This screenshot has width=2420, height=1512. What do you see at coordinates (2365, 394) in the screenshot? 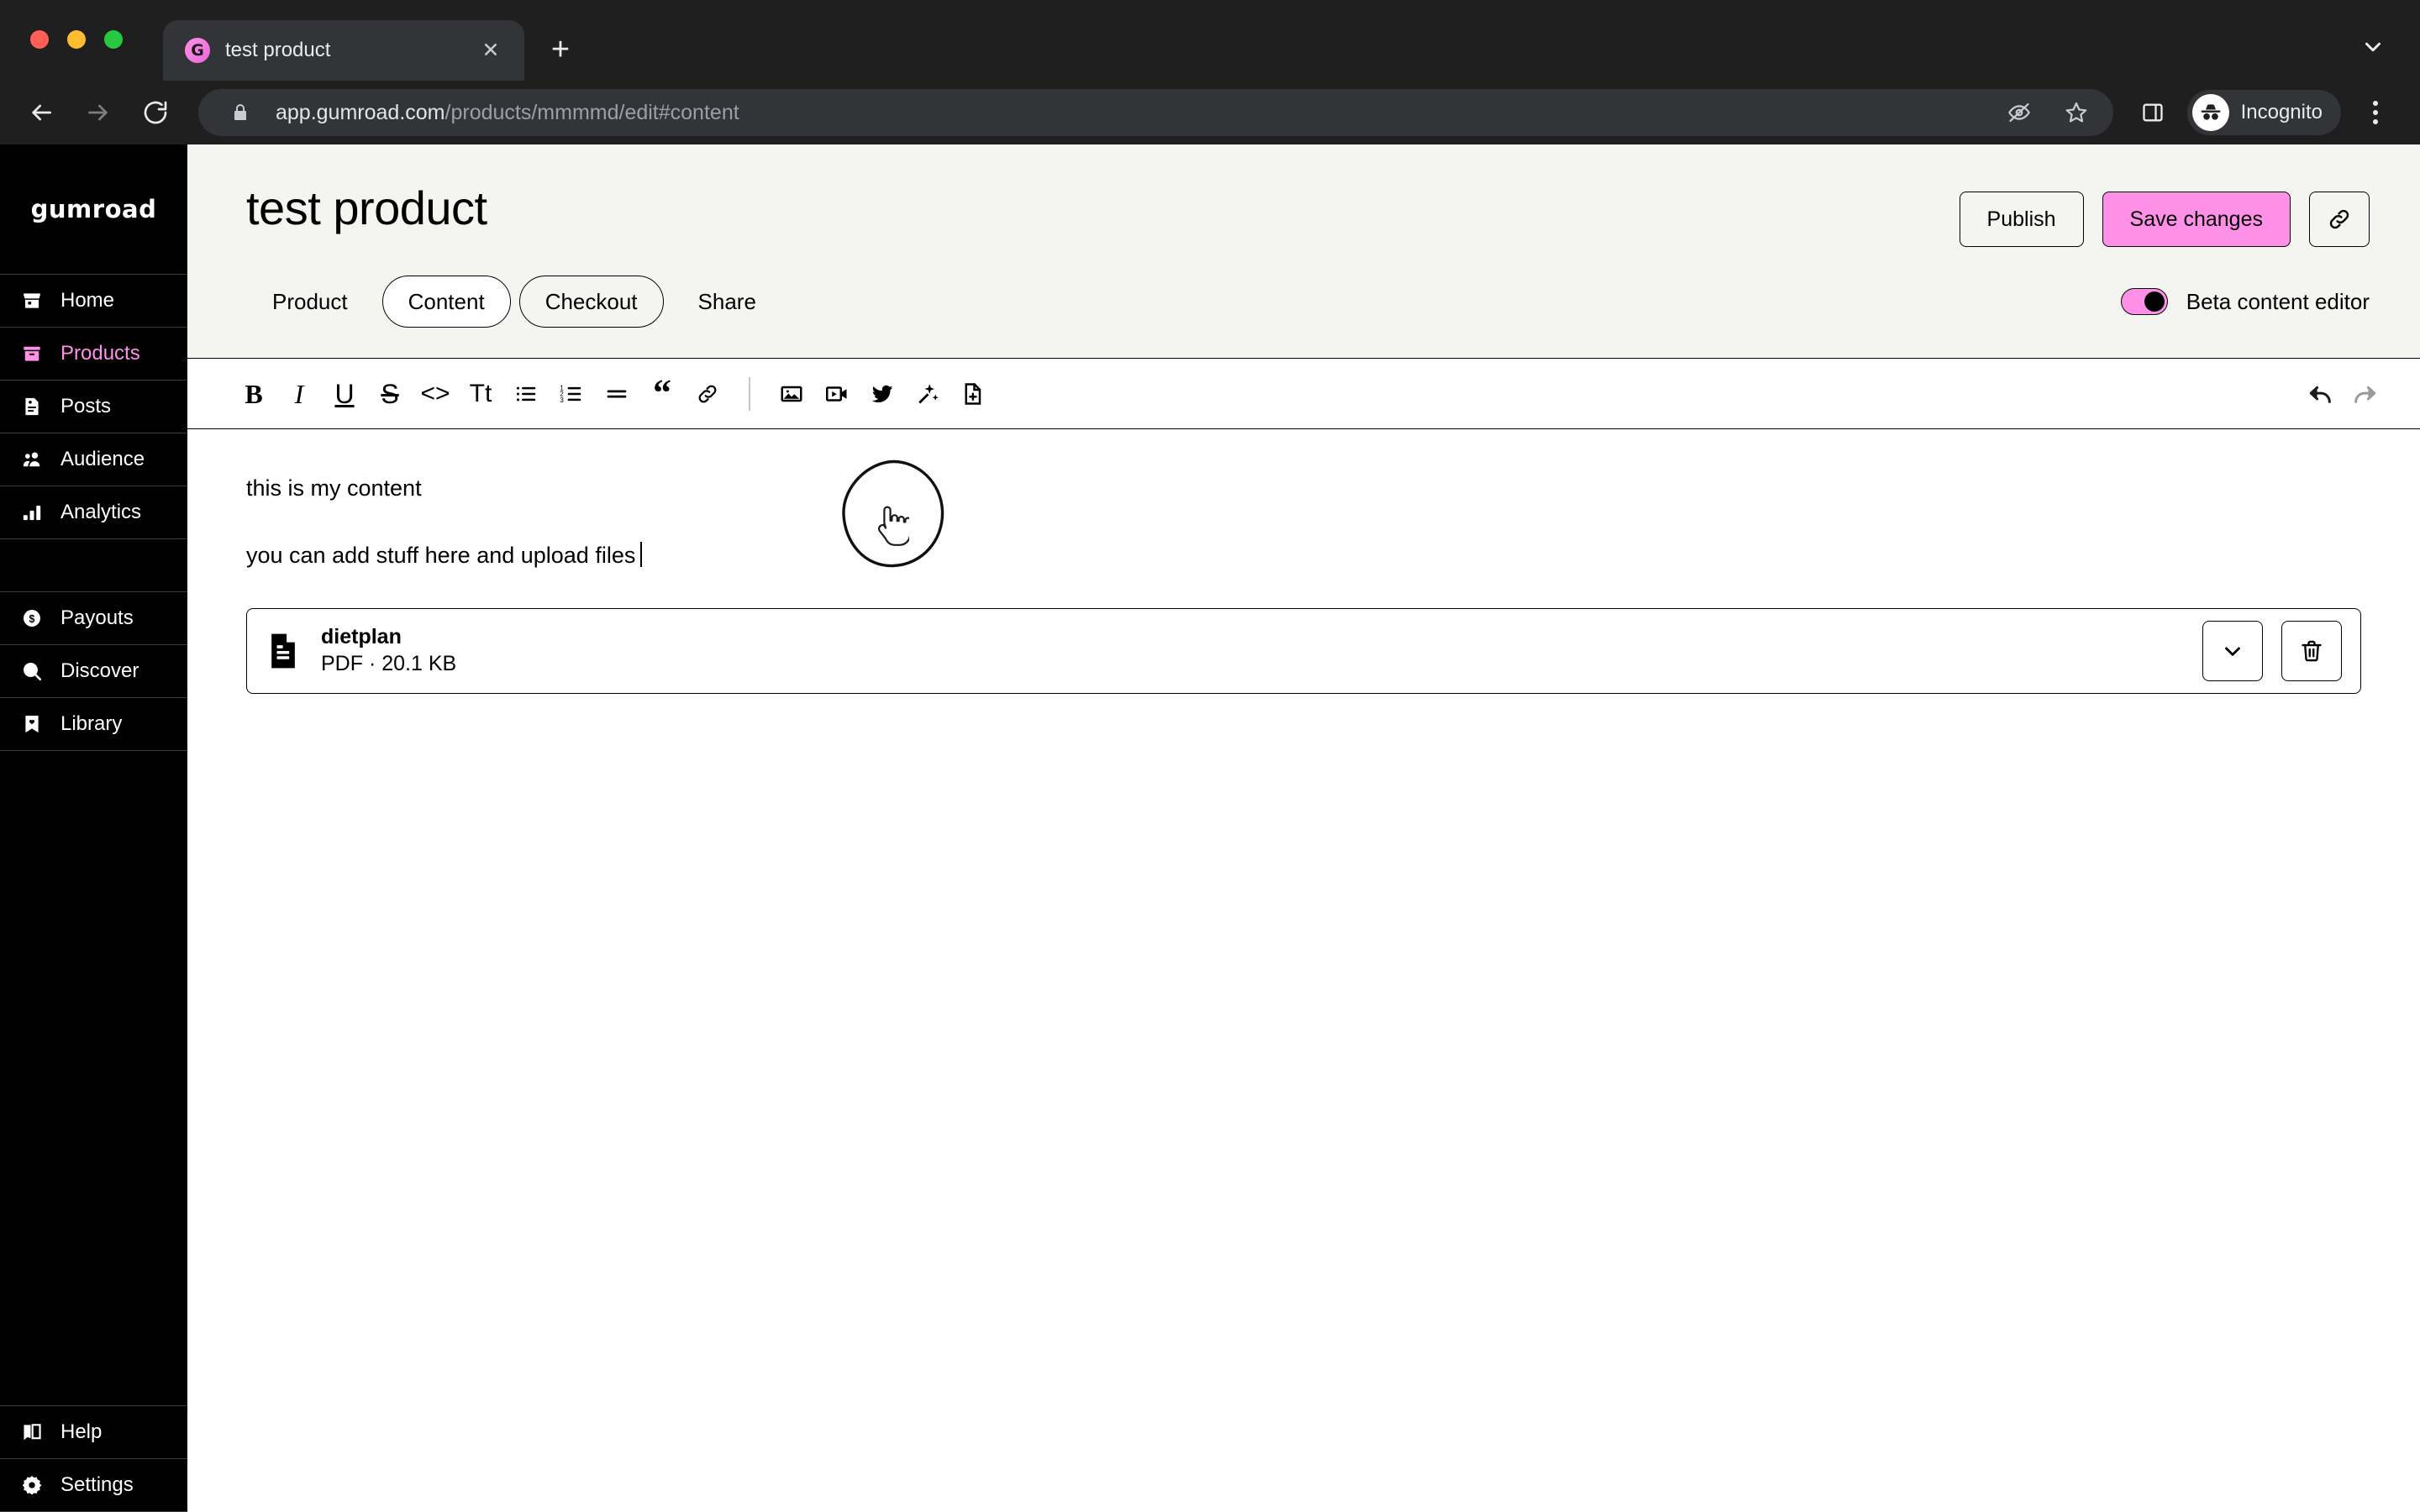
I see `redo-button` at bounding box center [2365, 394].